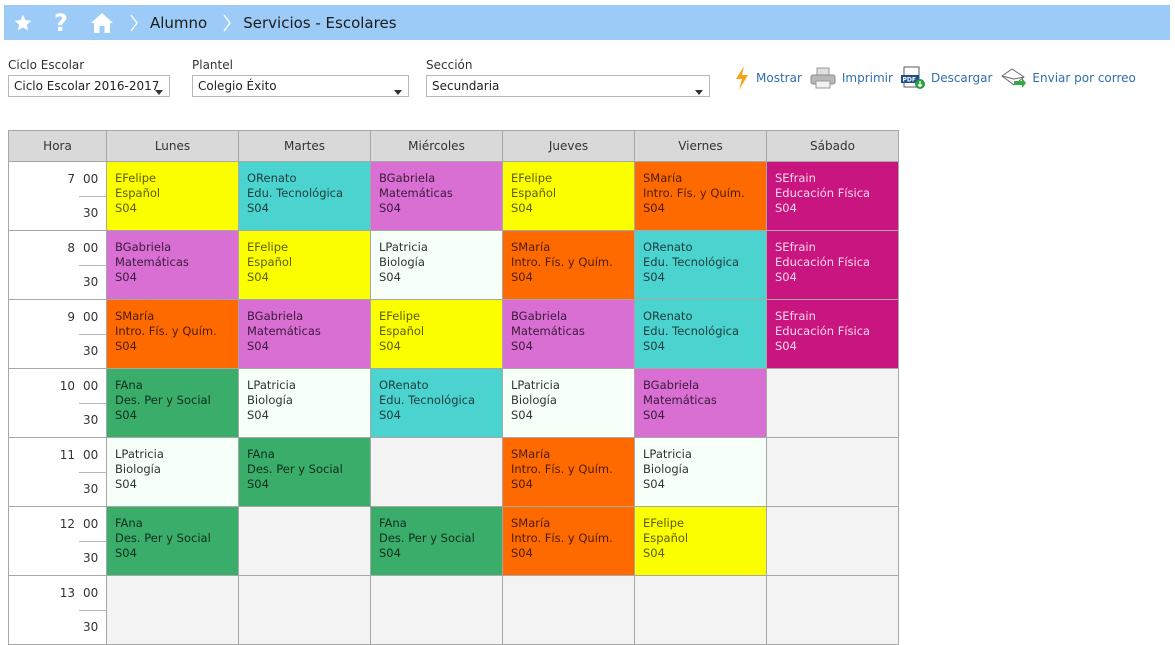 Image resolution: width=1175 pixels, height=645 pixels. What do you see at coordinates (23, 22) in the screenshot?
I see `star-icon` at bounding box center [23, 22].